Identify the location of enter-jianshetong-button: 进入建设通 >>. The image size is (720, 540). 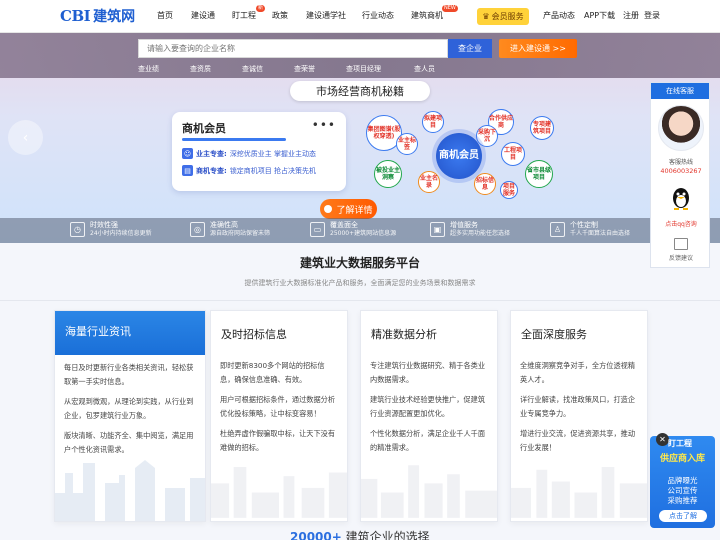
(538, 48).